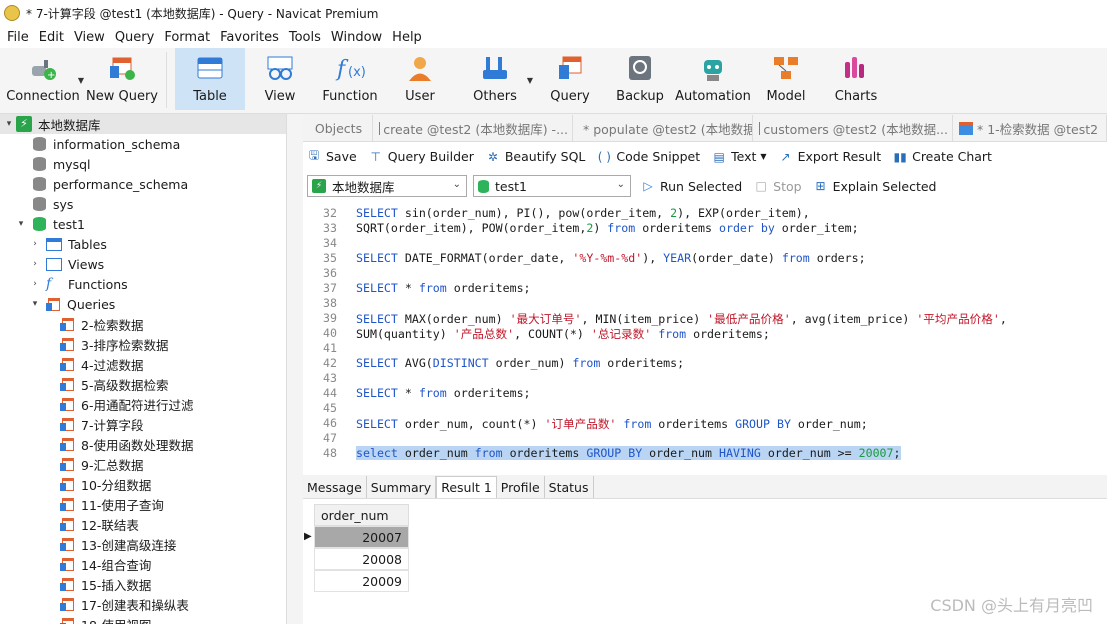 The width and height of the screenshot is (1107, 624). I want to click on view-button: View, so click(280, 79).